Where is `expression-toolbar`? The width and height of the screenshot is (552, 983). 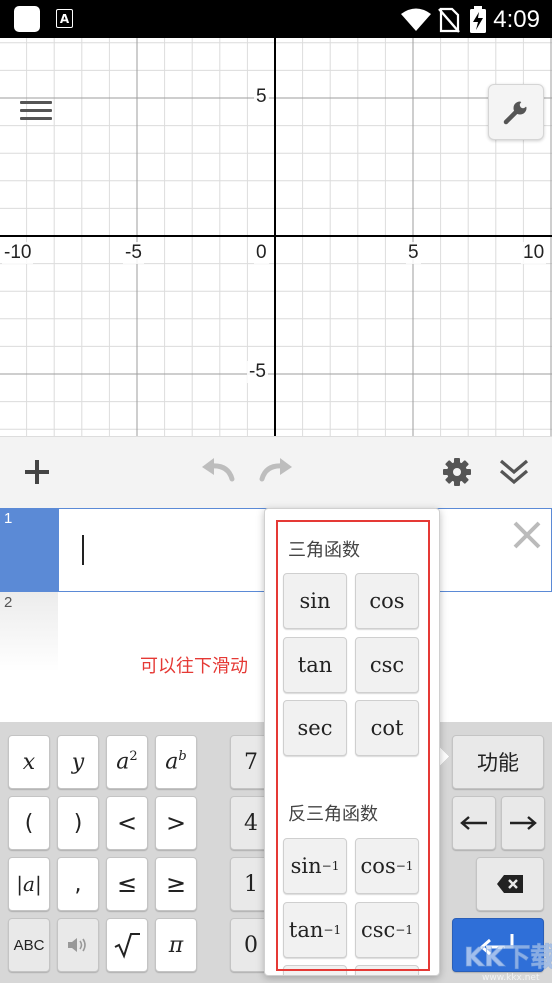
expression-toolbar is located at coordinates (276, 472).